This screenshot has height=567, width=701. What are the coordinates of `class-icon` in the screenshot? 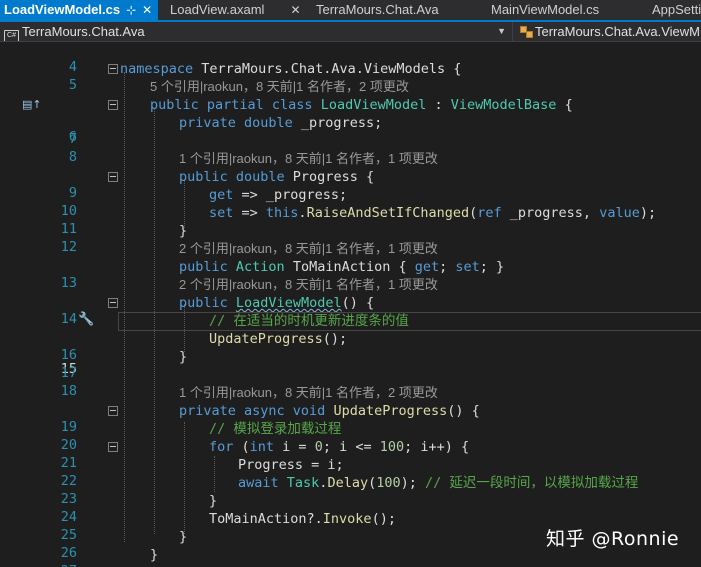 It's located at (526, 32).